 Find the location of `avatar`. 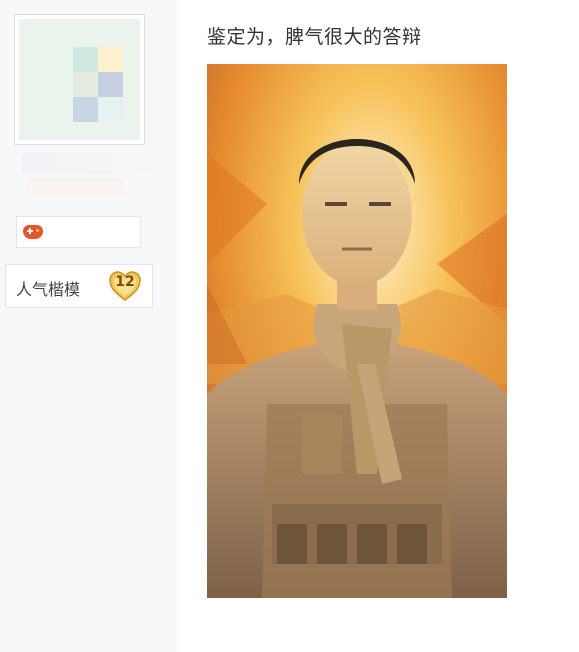

avatar is located at coordinates (79, 79).